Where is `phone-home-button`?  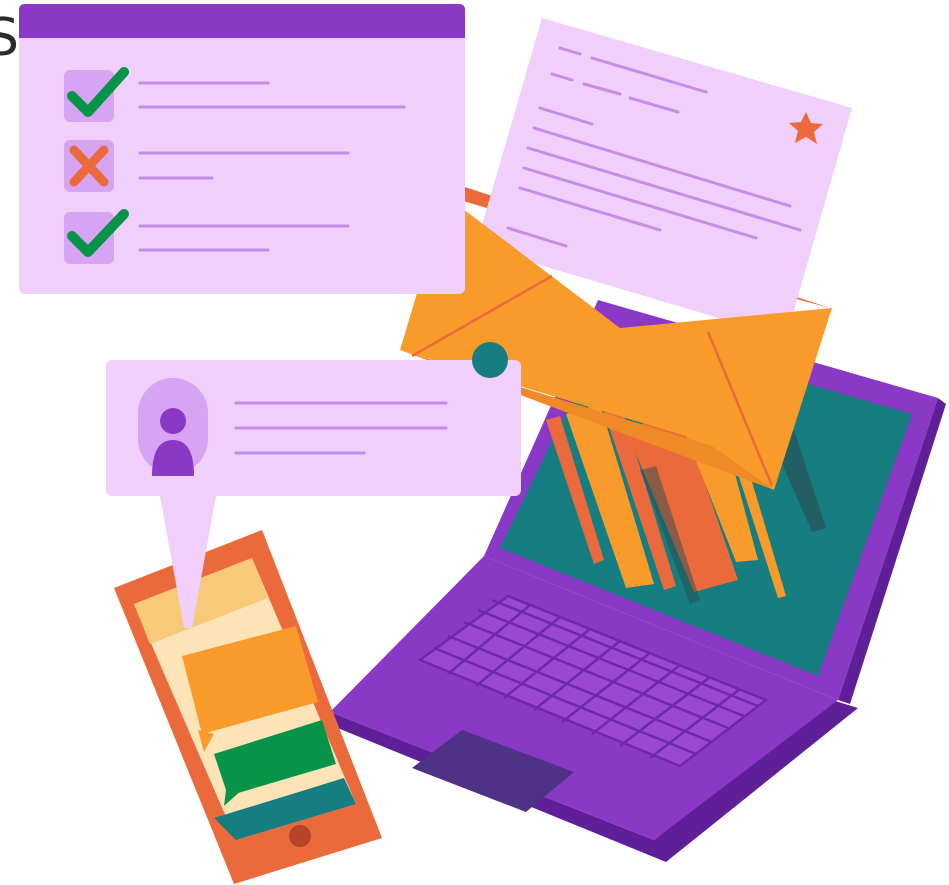
phone-home-button is located at coordinates (300, 836).